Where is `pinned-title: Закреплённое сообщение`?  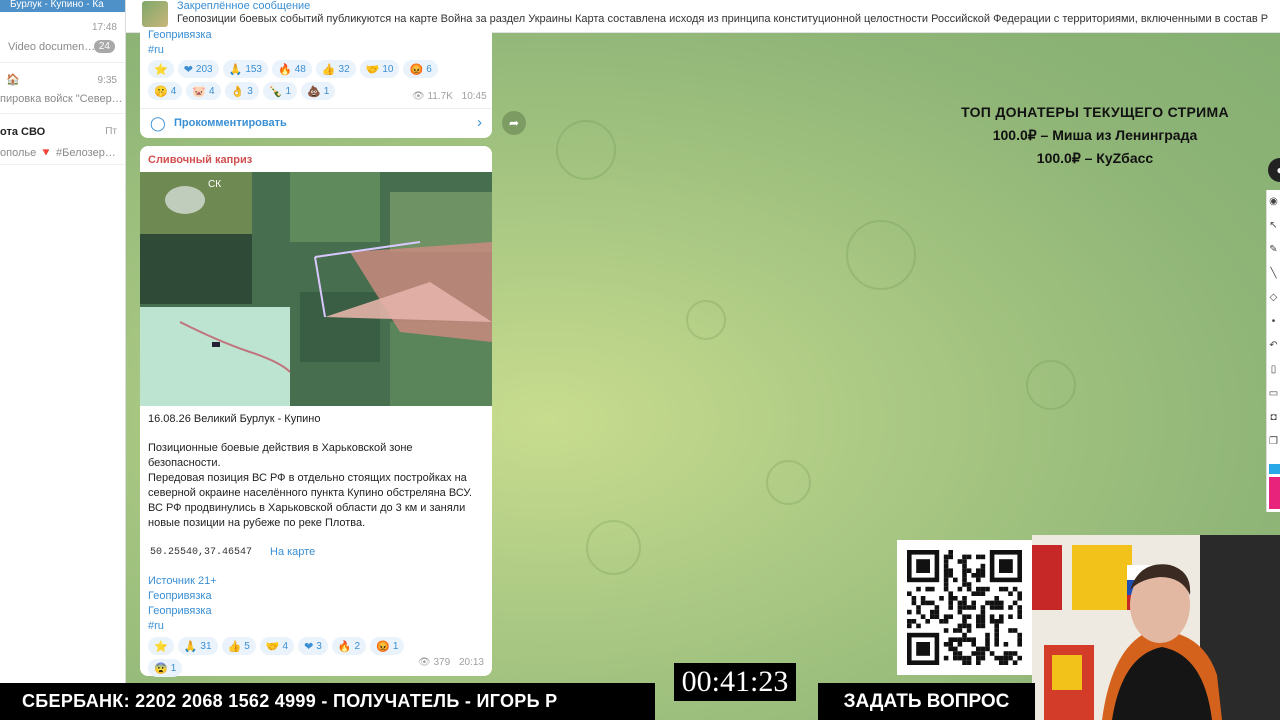 pinned-title: Закреплённое сообщение is located at coordinates (244, 6).